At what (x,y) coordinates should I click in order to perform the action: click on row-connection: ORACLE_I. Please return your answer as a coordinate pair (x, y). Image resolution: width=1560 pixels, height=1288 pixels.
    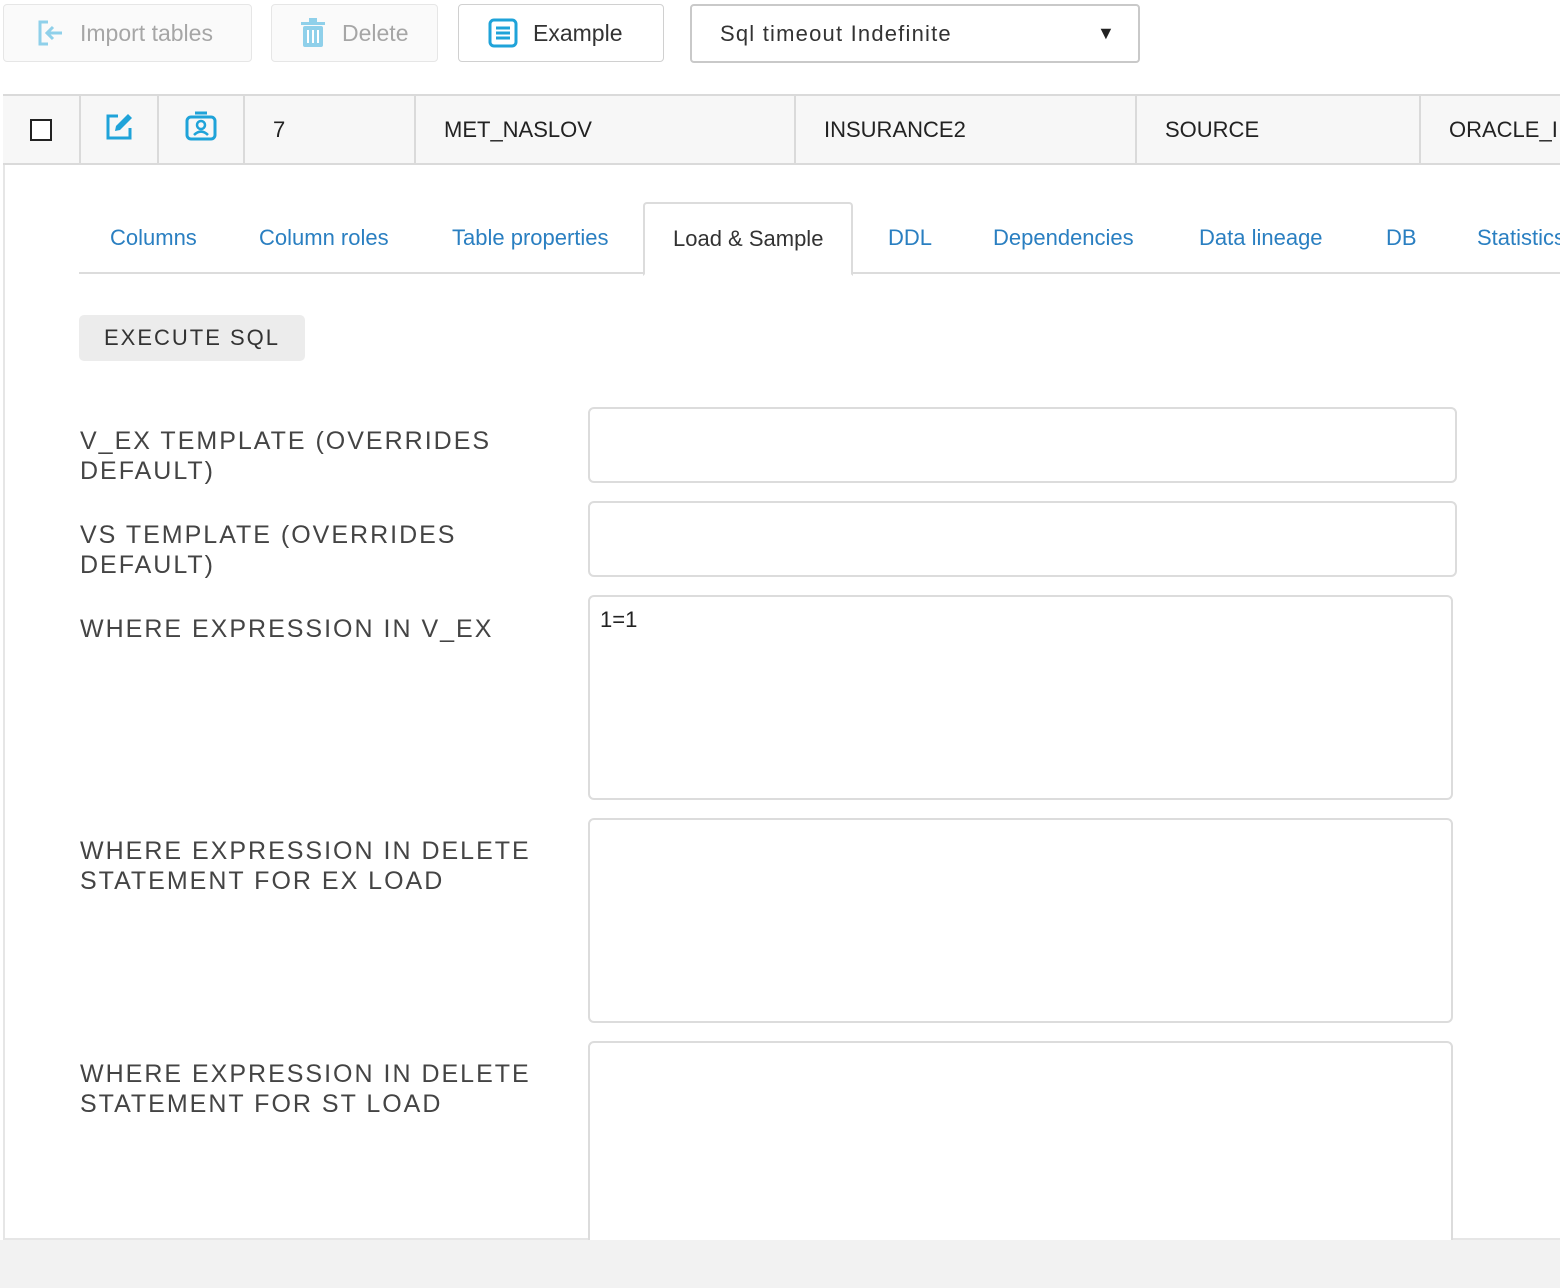
    Looking at the image, I should click on (1503, 129).